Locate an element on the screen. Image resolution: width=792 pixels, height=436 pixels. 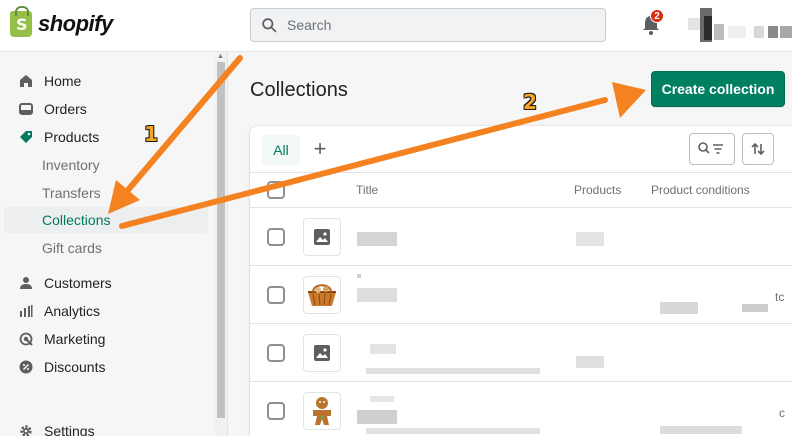
search-icon is located at coordinates (269, 24).